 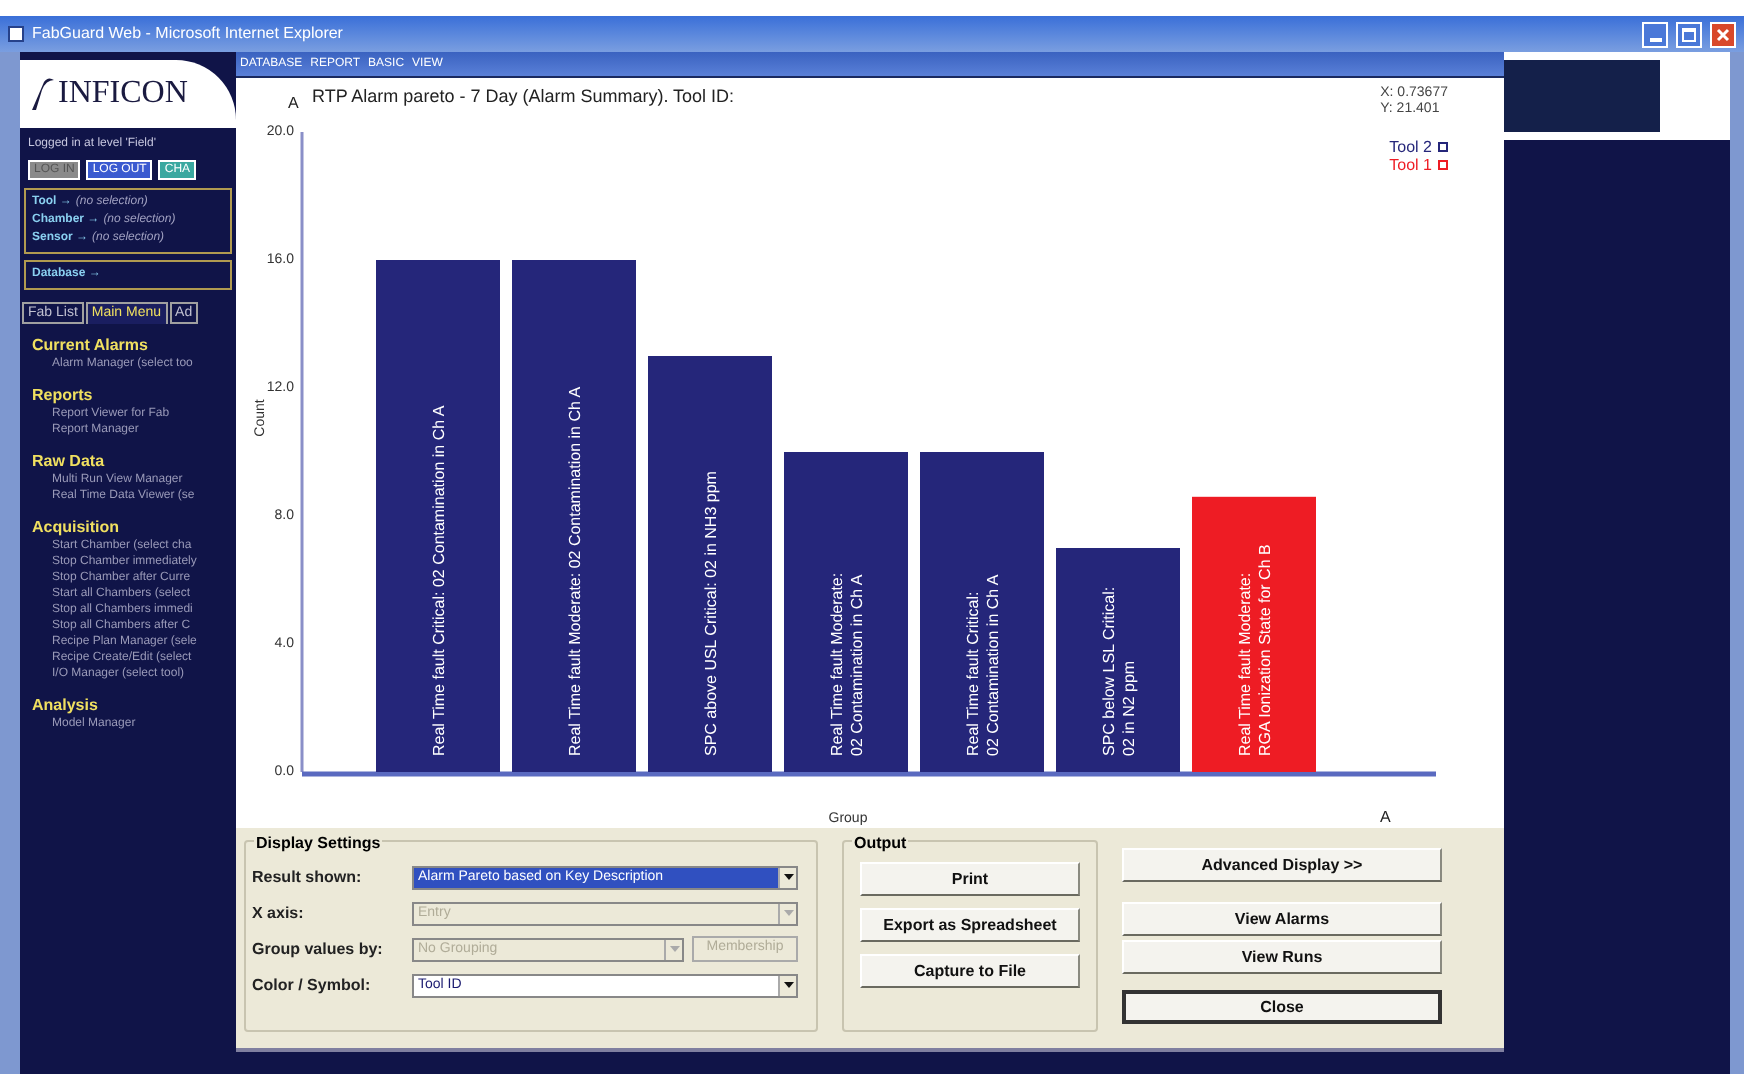 I want to click on close-icon, so click(x=1723, y=34).